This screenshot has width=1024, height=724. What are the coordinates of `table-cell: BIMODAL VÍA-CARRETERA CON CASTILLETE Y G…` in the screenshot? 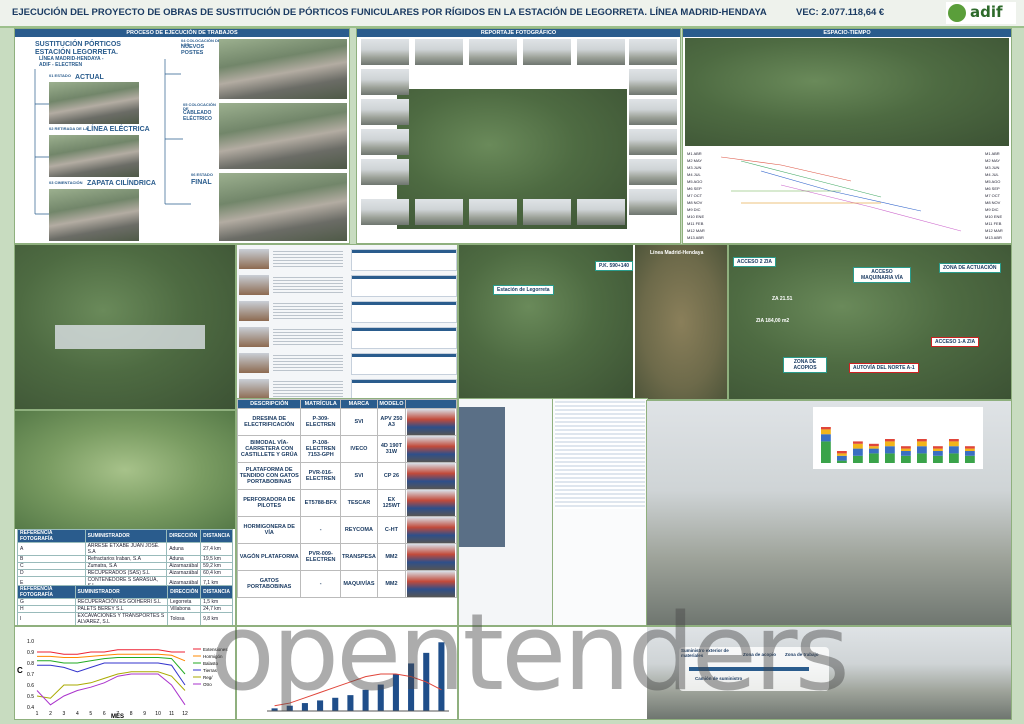 It's located at (269, 449).